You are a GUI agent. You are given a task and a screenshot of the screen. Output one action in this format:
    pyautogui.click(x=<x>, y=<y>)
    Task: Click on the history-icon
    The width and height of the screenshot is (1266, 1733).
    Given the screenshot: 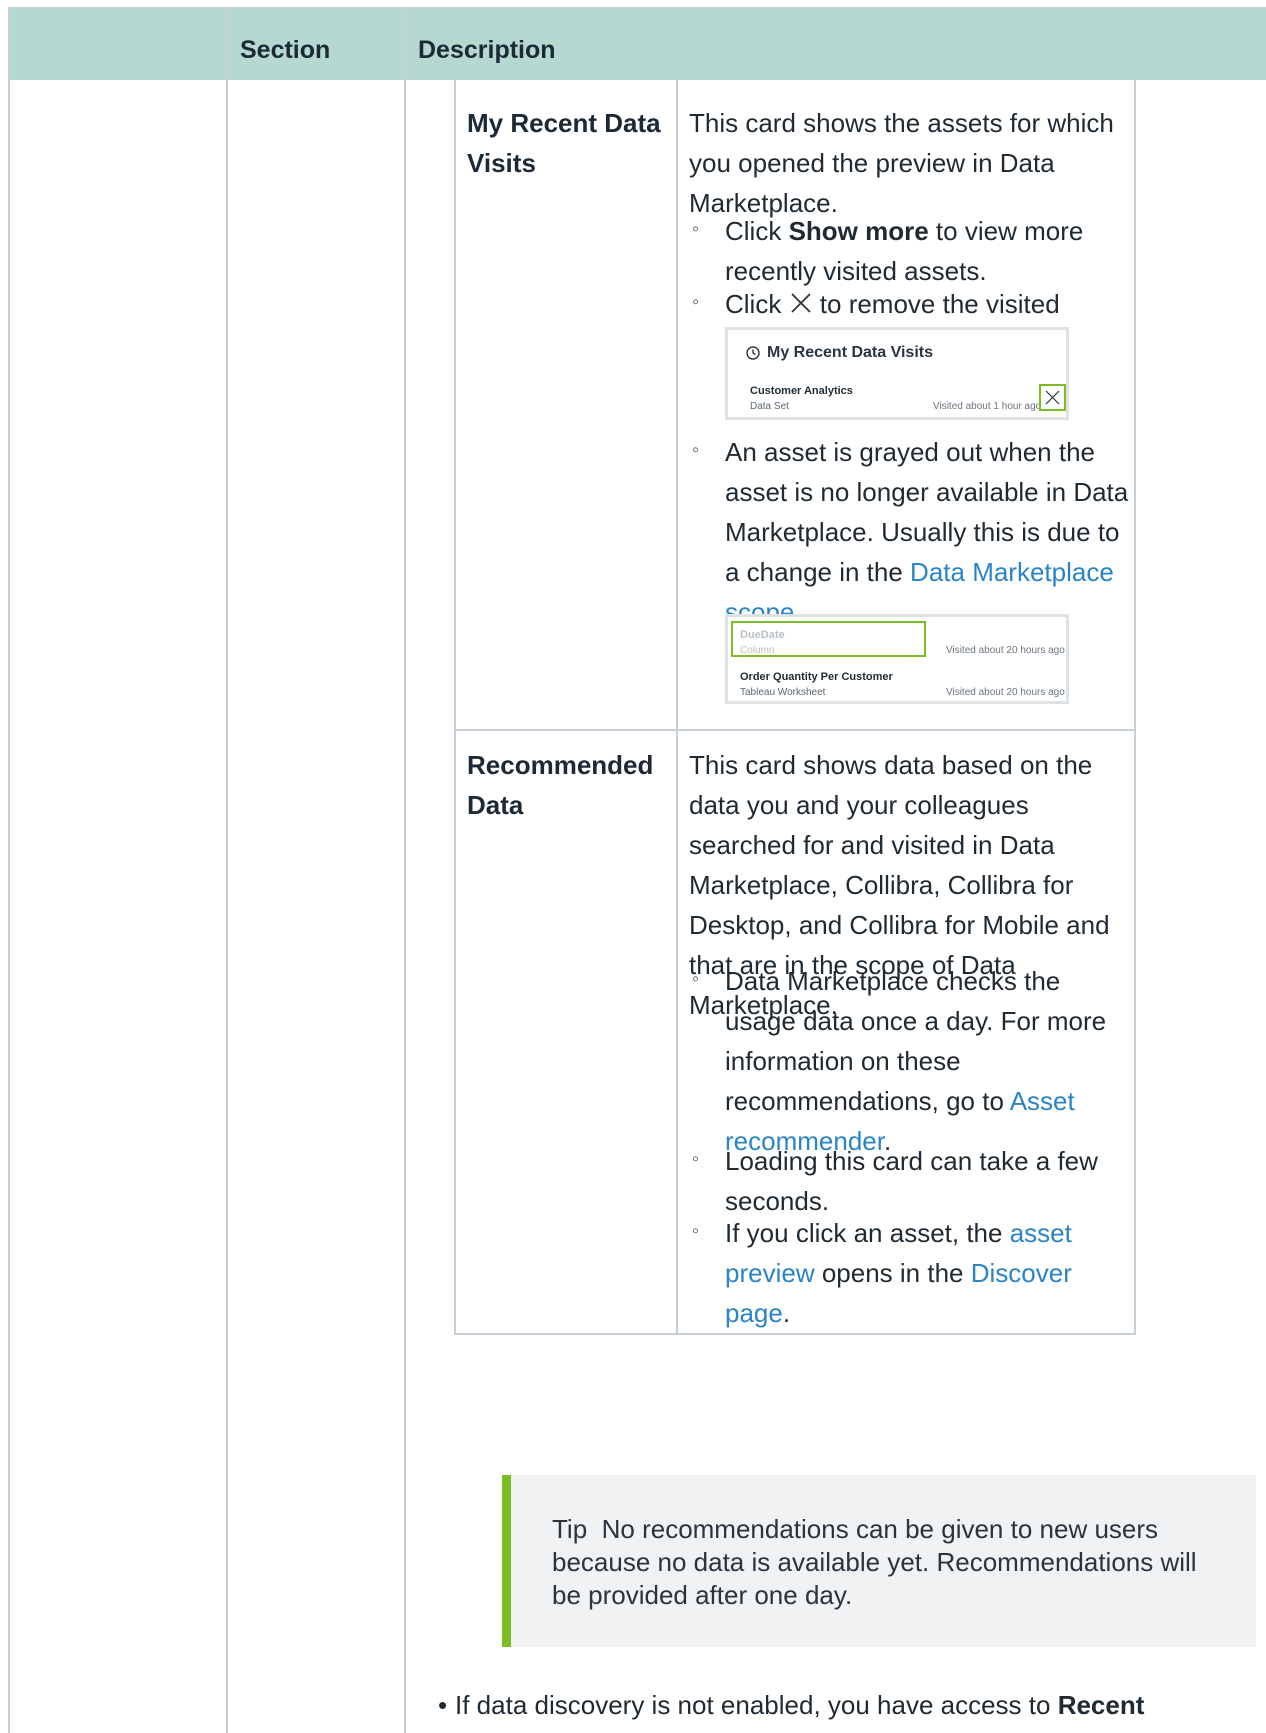 What is the action you would take?
    pyautogui.click(x=753, y=353)
    